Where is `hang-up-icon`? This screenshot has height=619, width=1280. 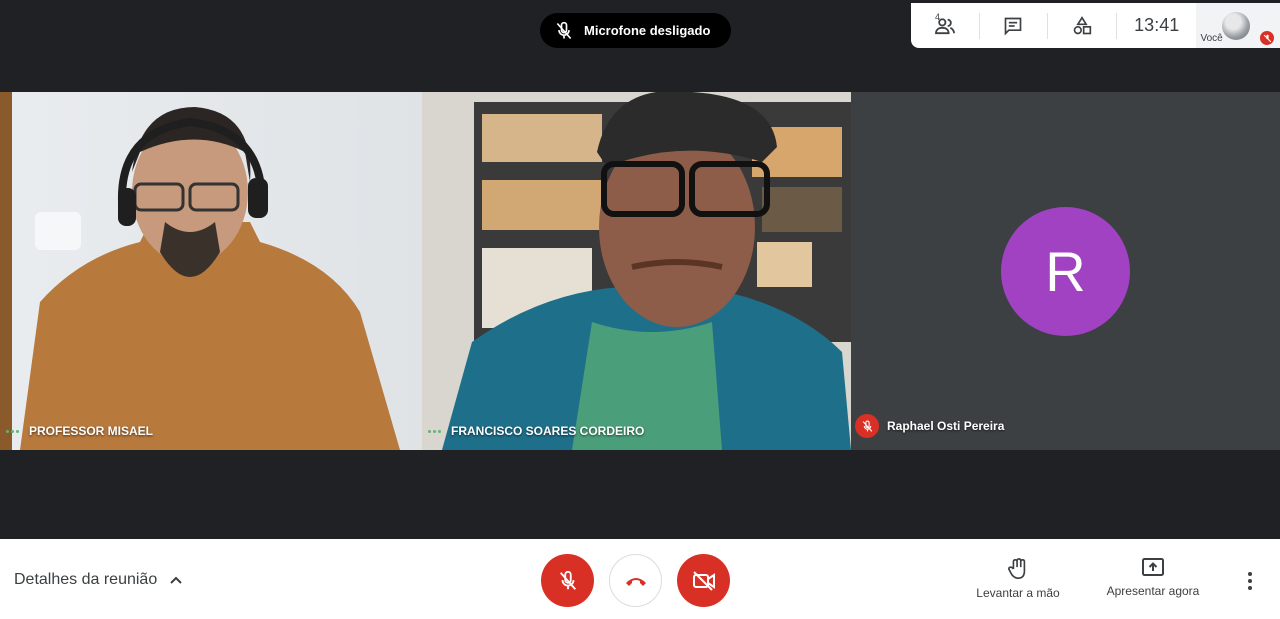
hang-up-icon is located at coordinates (635, 581).